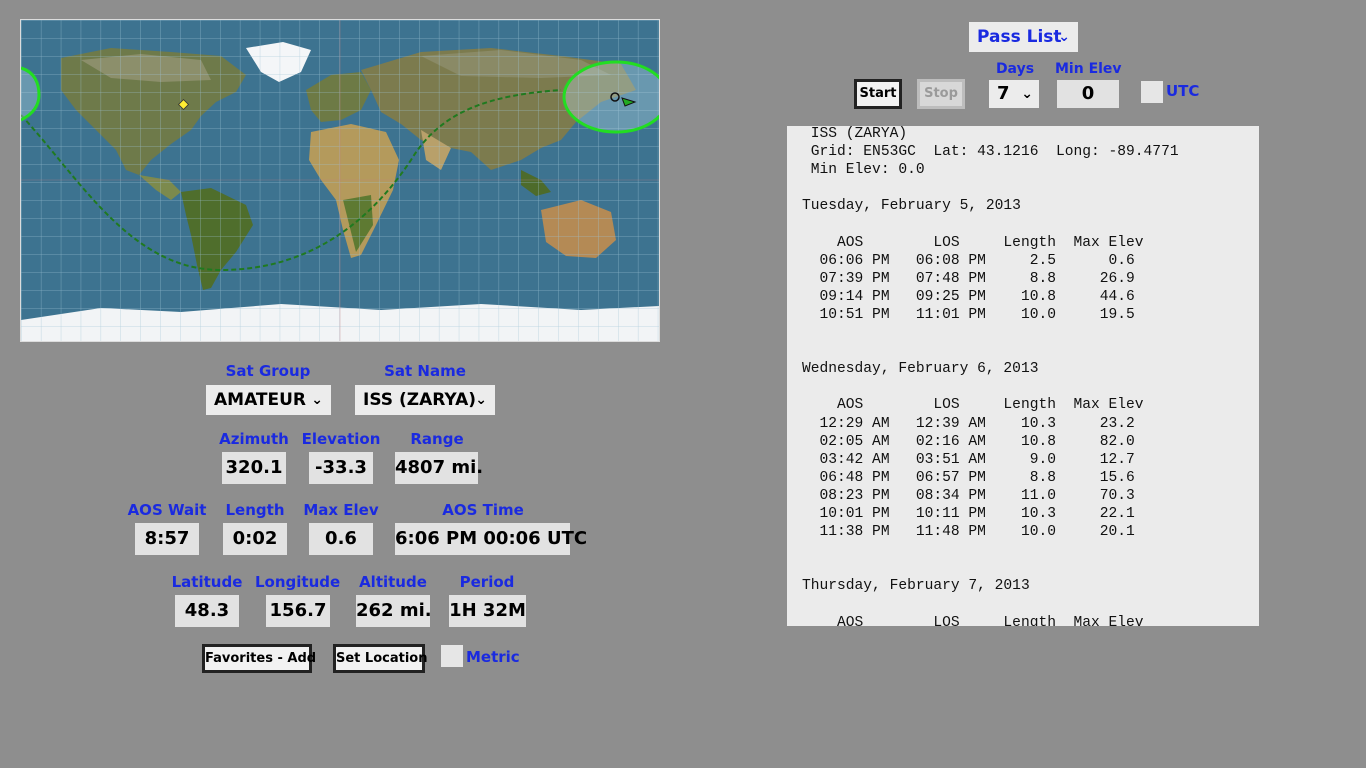 This screenshot has width=1366, height=768. I want to click on sat-name-select: ISS (ZARYA) ⌄, so click(425, 400).